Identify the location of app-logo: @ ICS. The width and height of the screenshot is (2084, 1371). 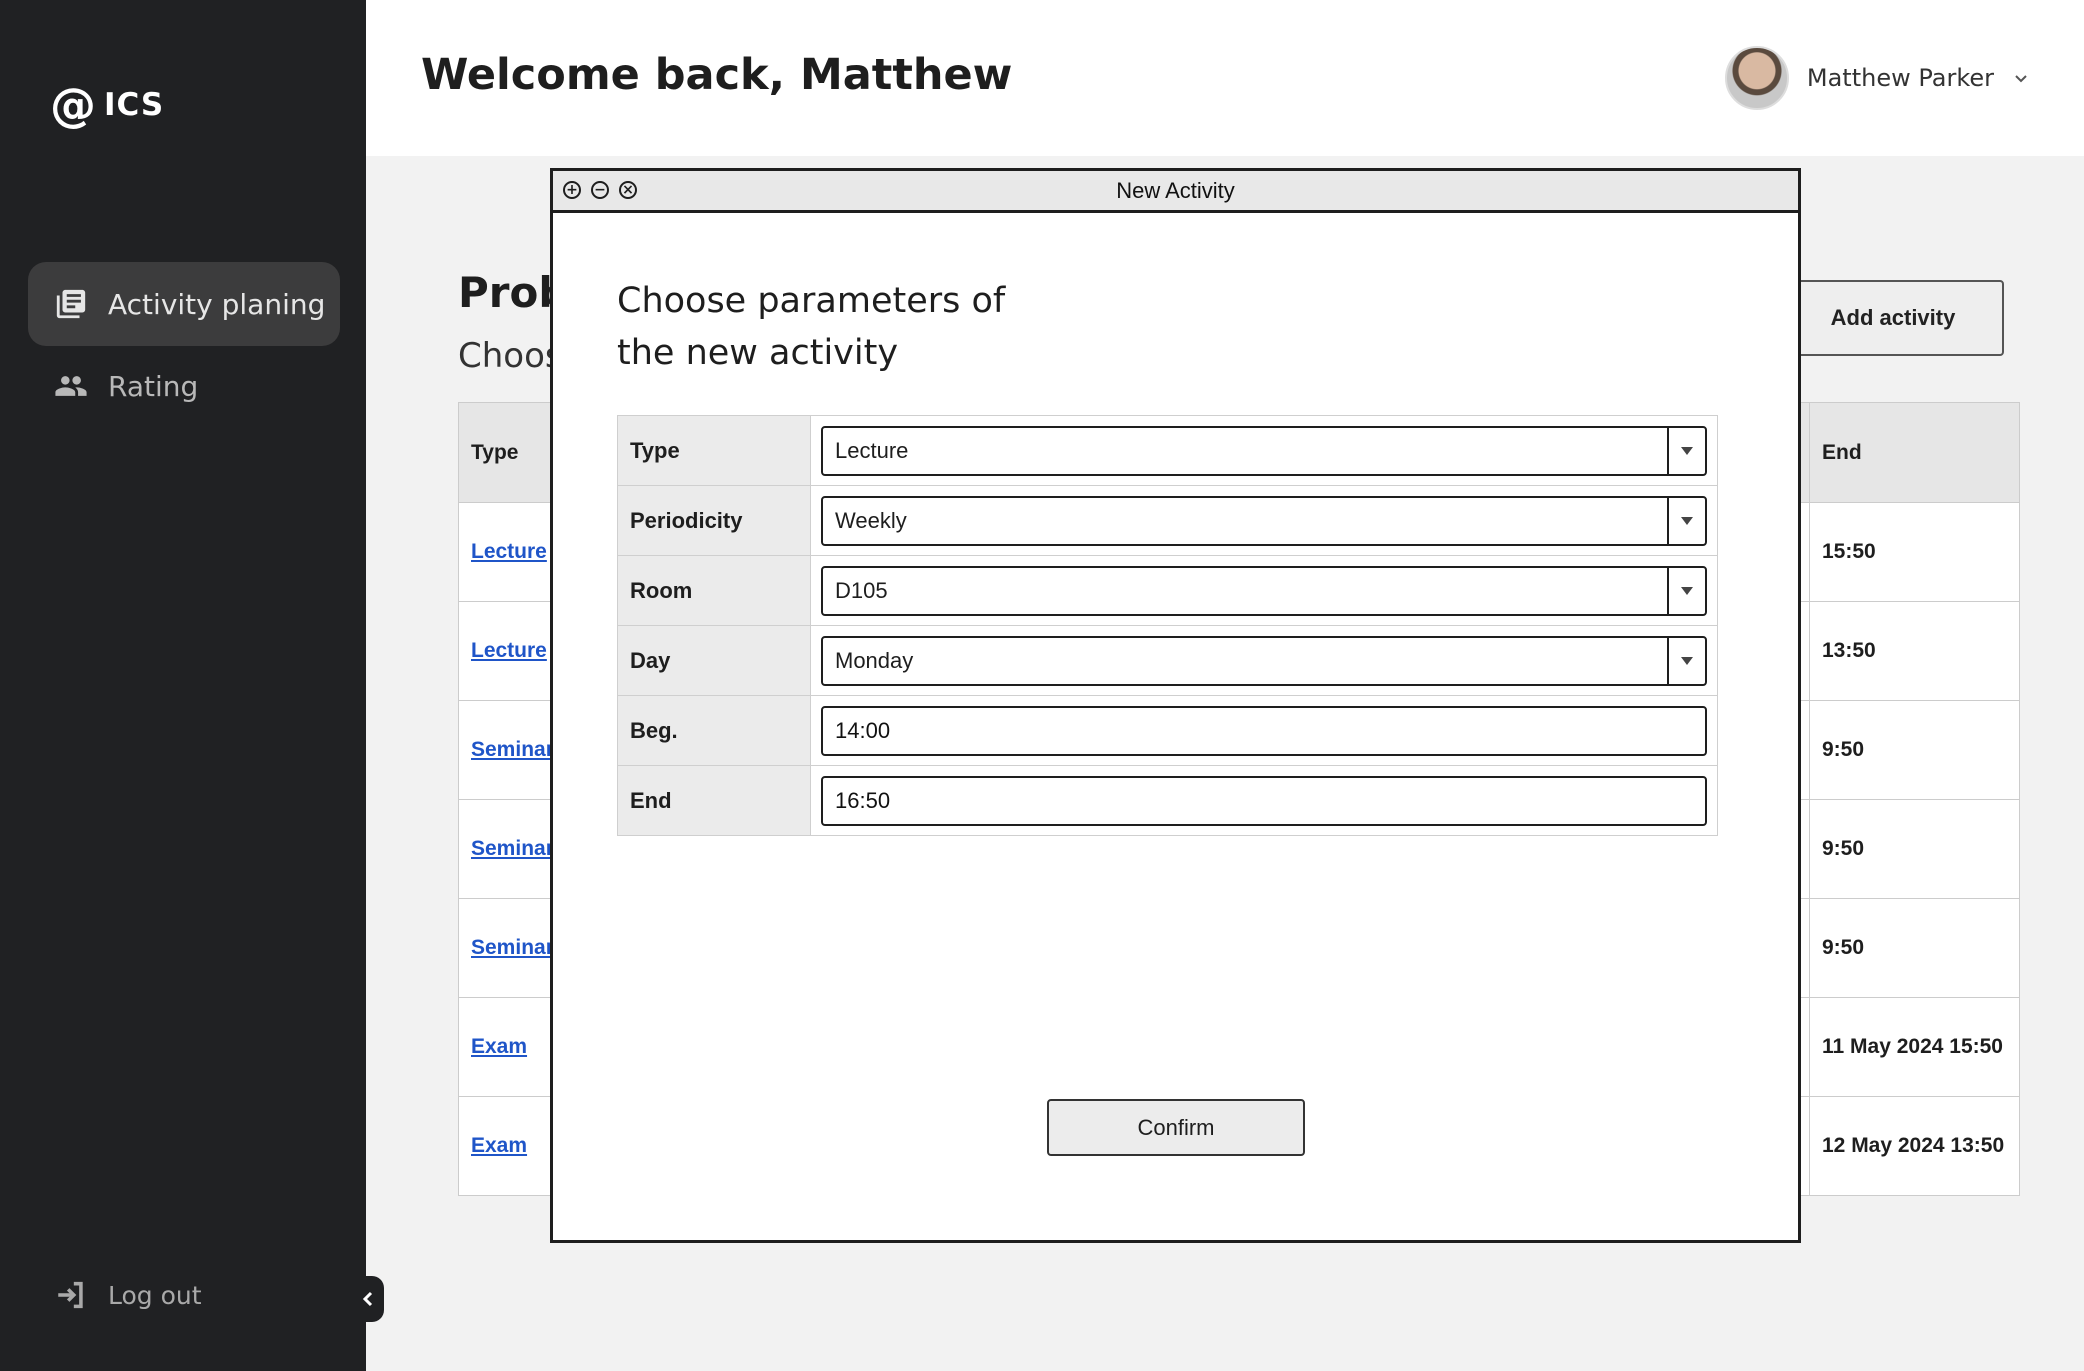
(107, 105).